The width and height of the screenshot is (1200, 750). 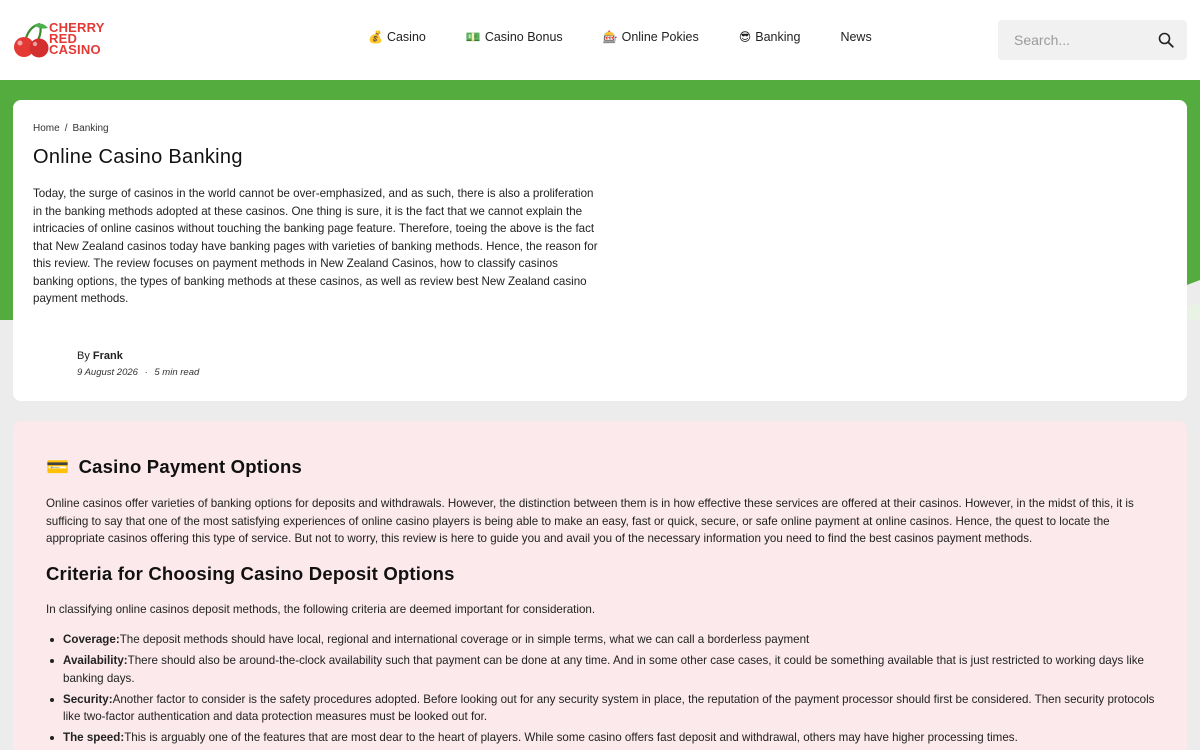 I want to click on nav-item-news: News, so click(x=855, y=37).